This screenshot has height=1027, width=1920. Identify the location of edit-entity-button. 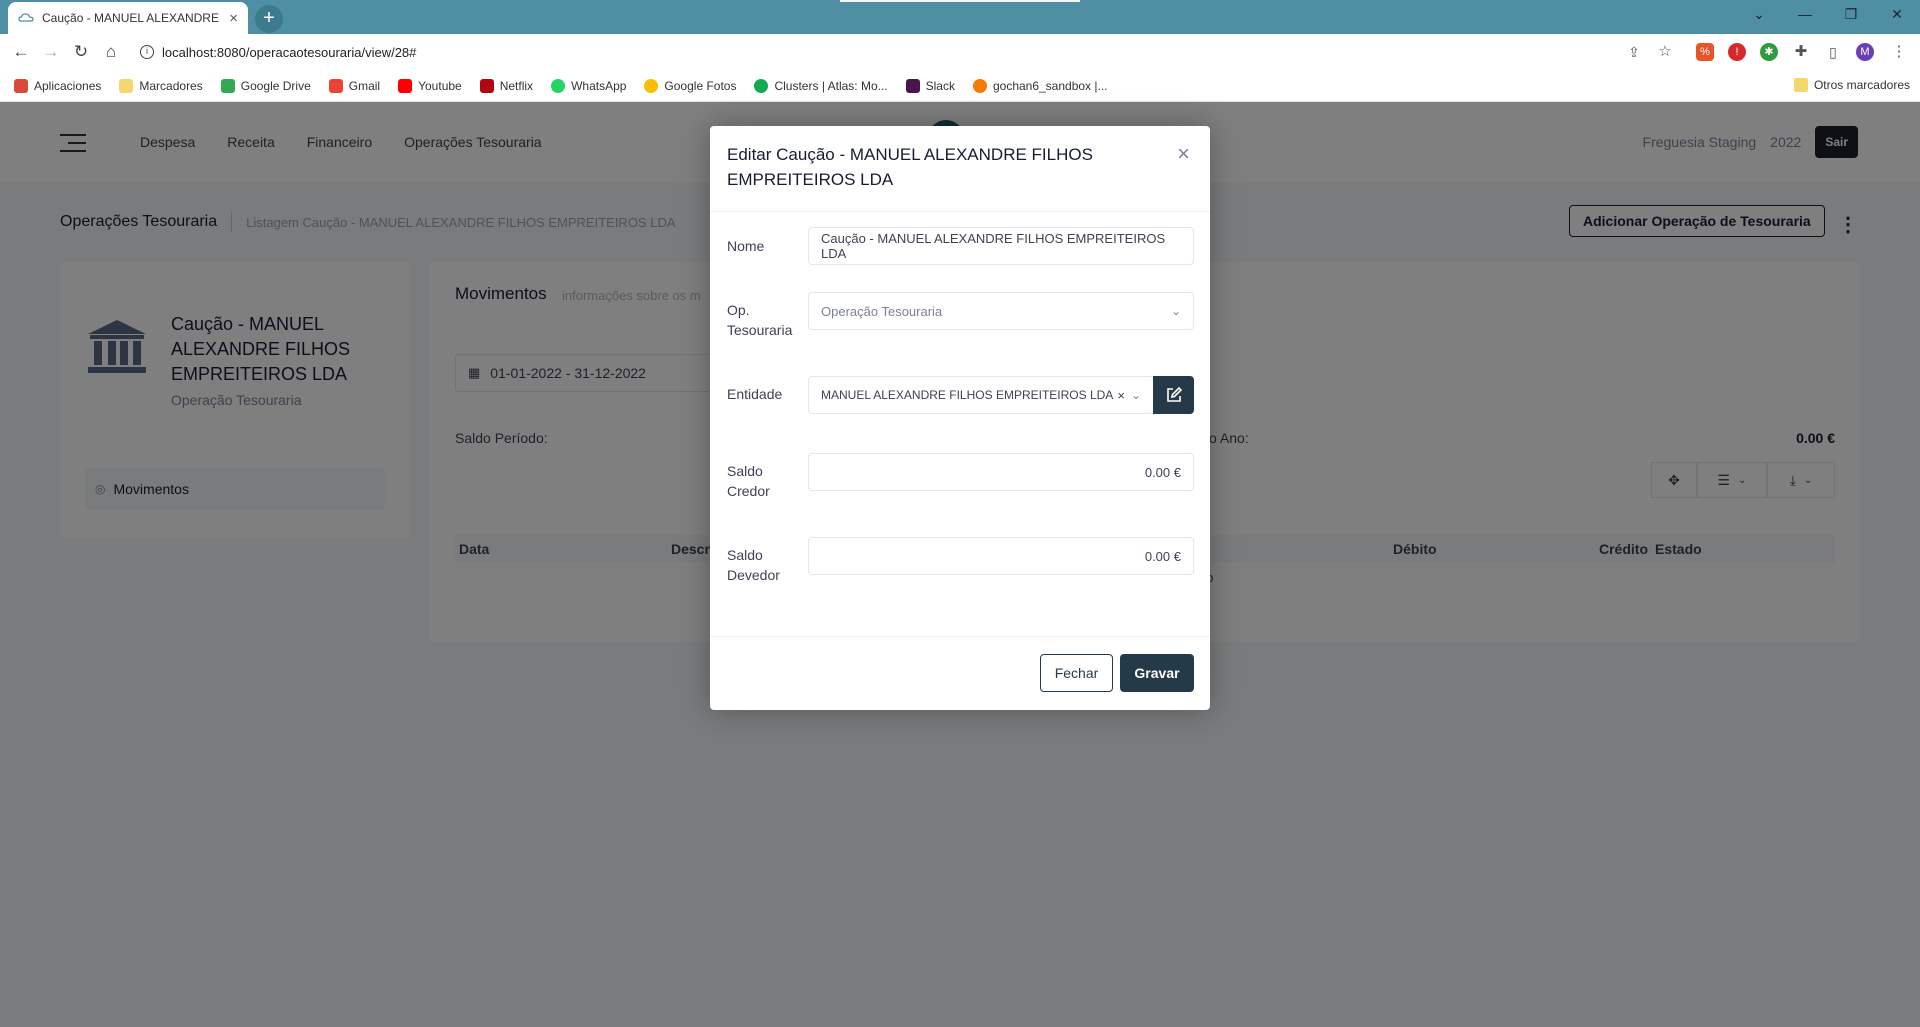
(1173, 395).